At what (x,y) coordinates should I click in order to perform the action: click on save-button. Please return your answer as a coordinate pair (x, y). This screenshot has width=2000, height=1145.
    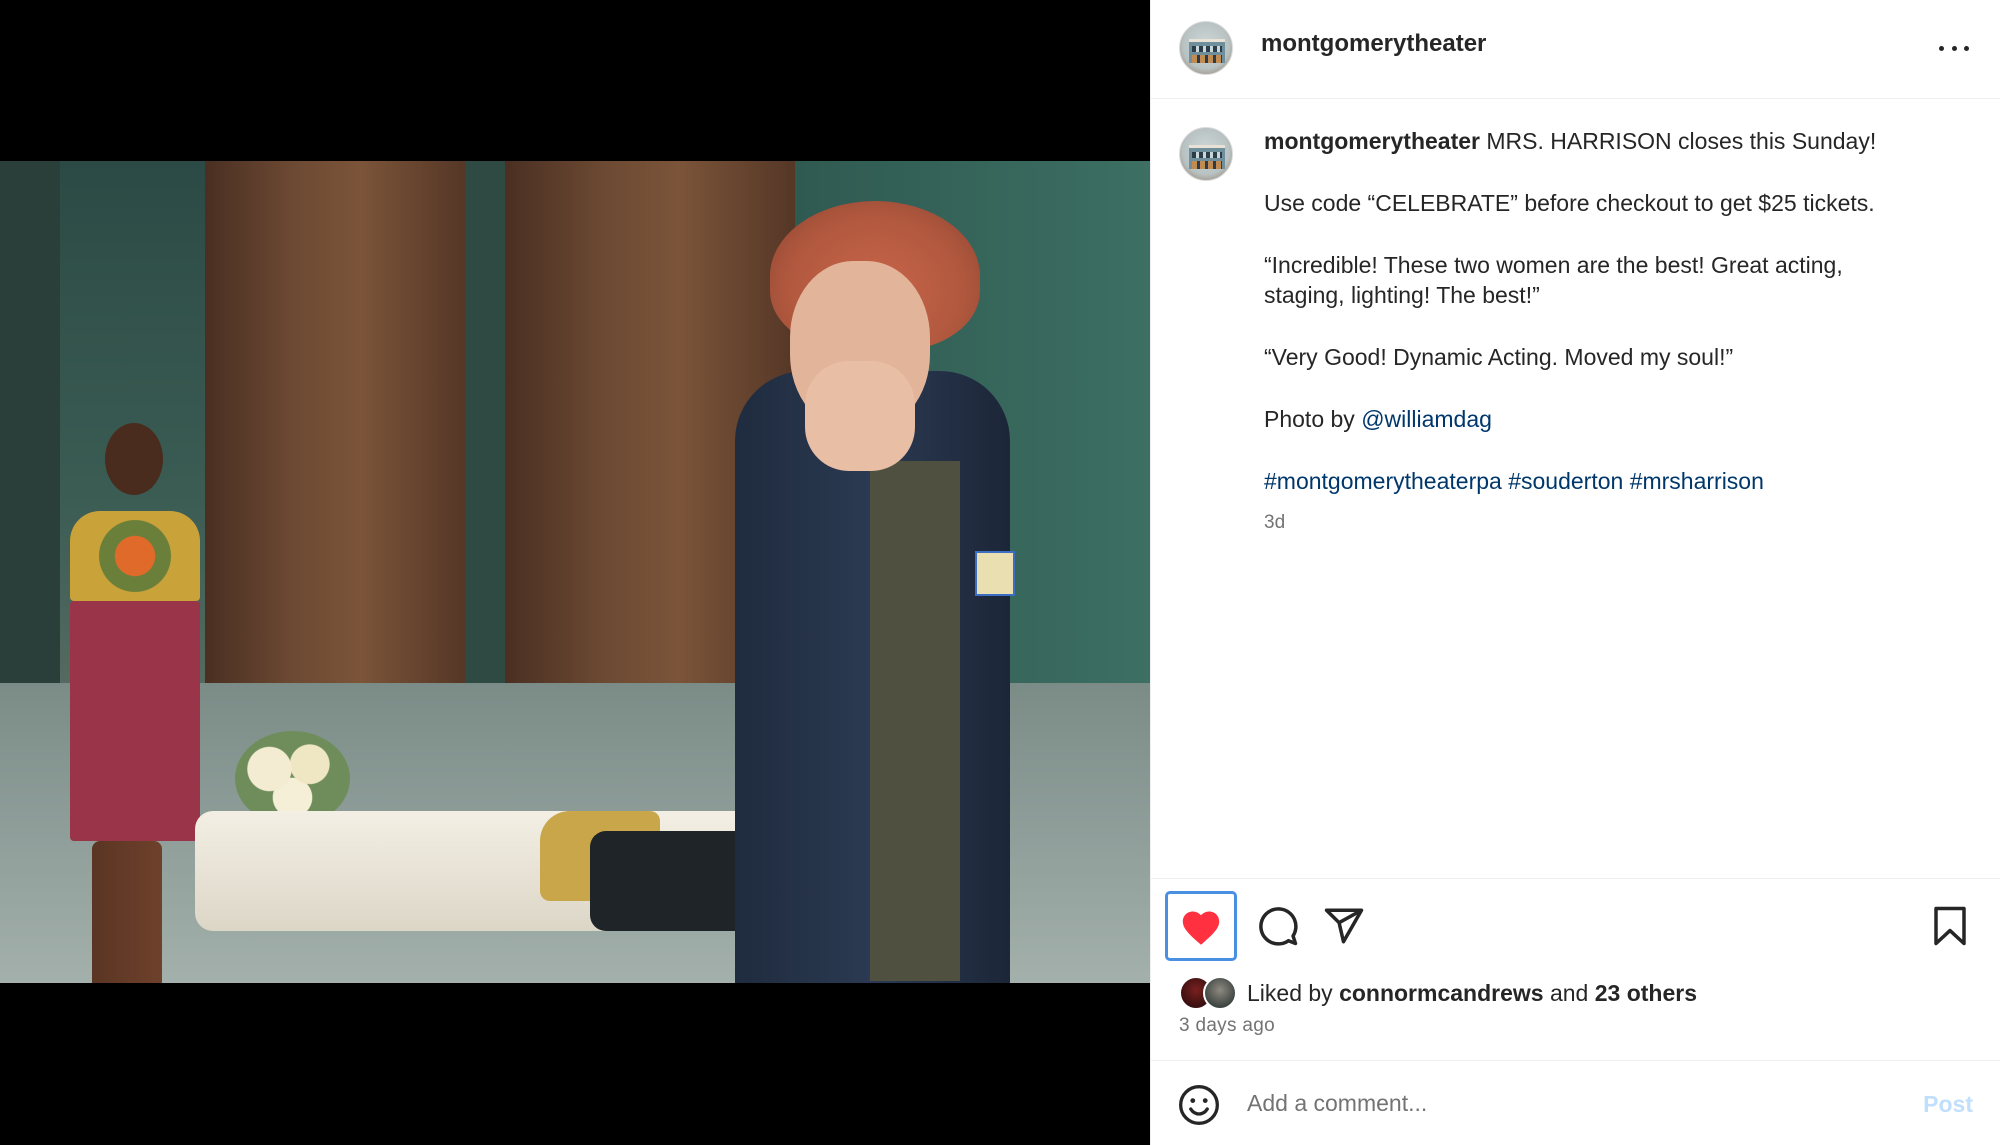
    Looking at the image, I should click on (1950, 926).